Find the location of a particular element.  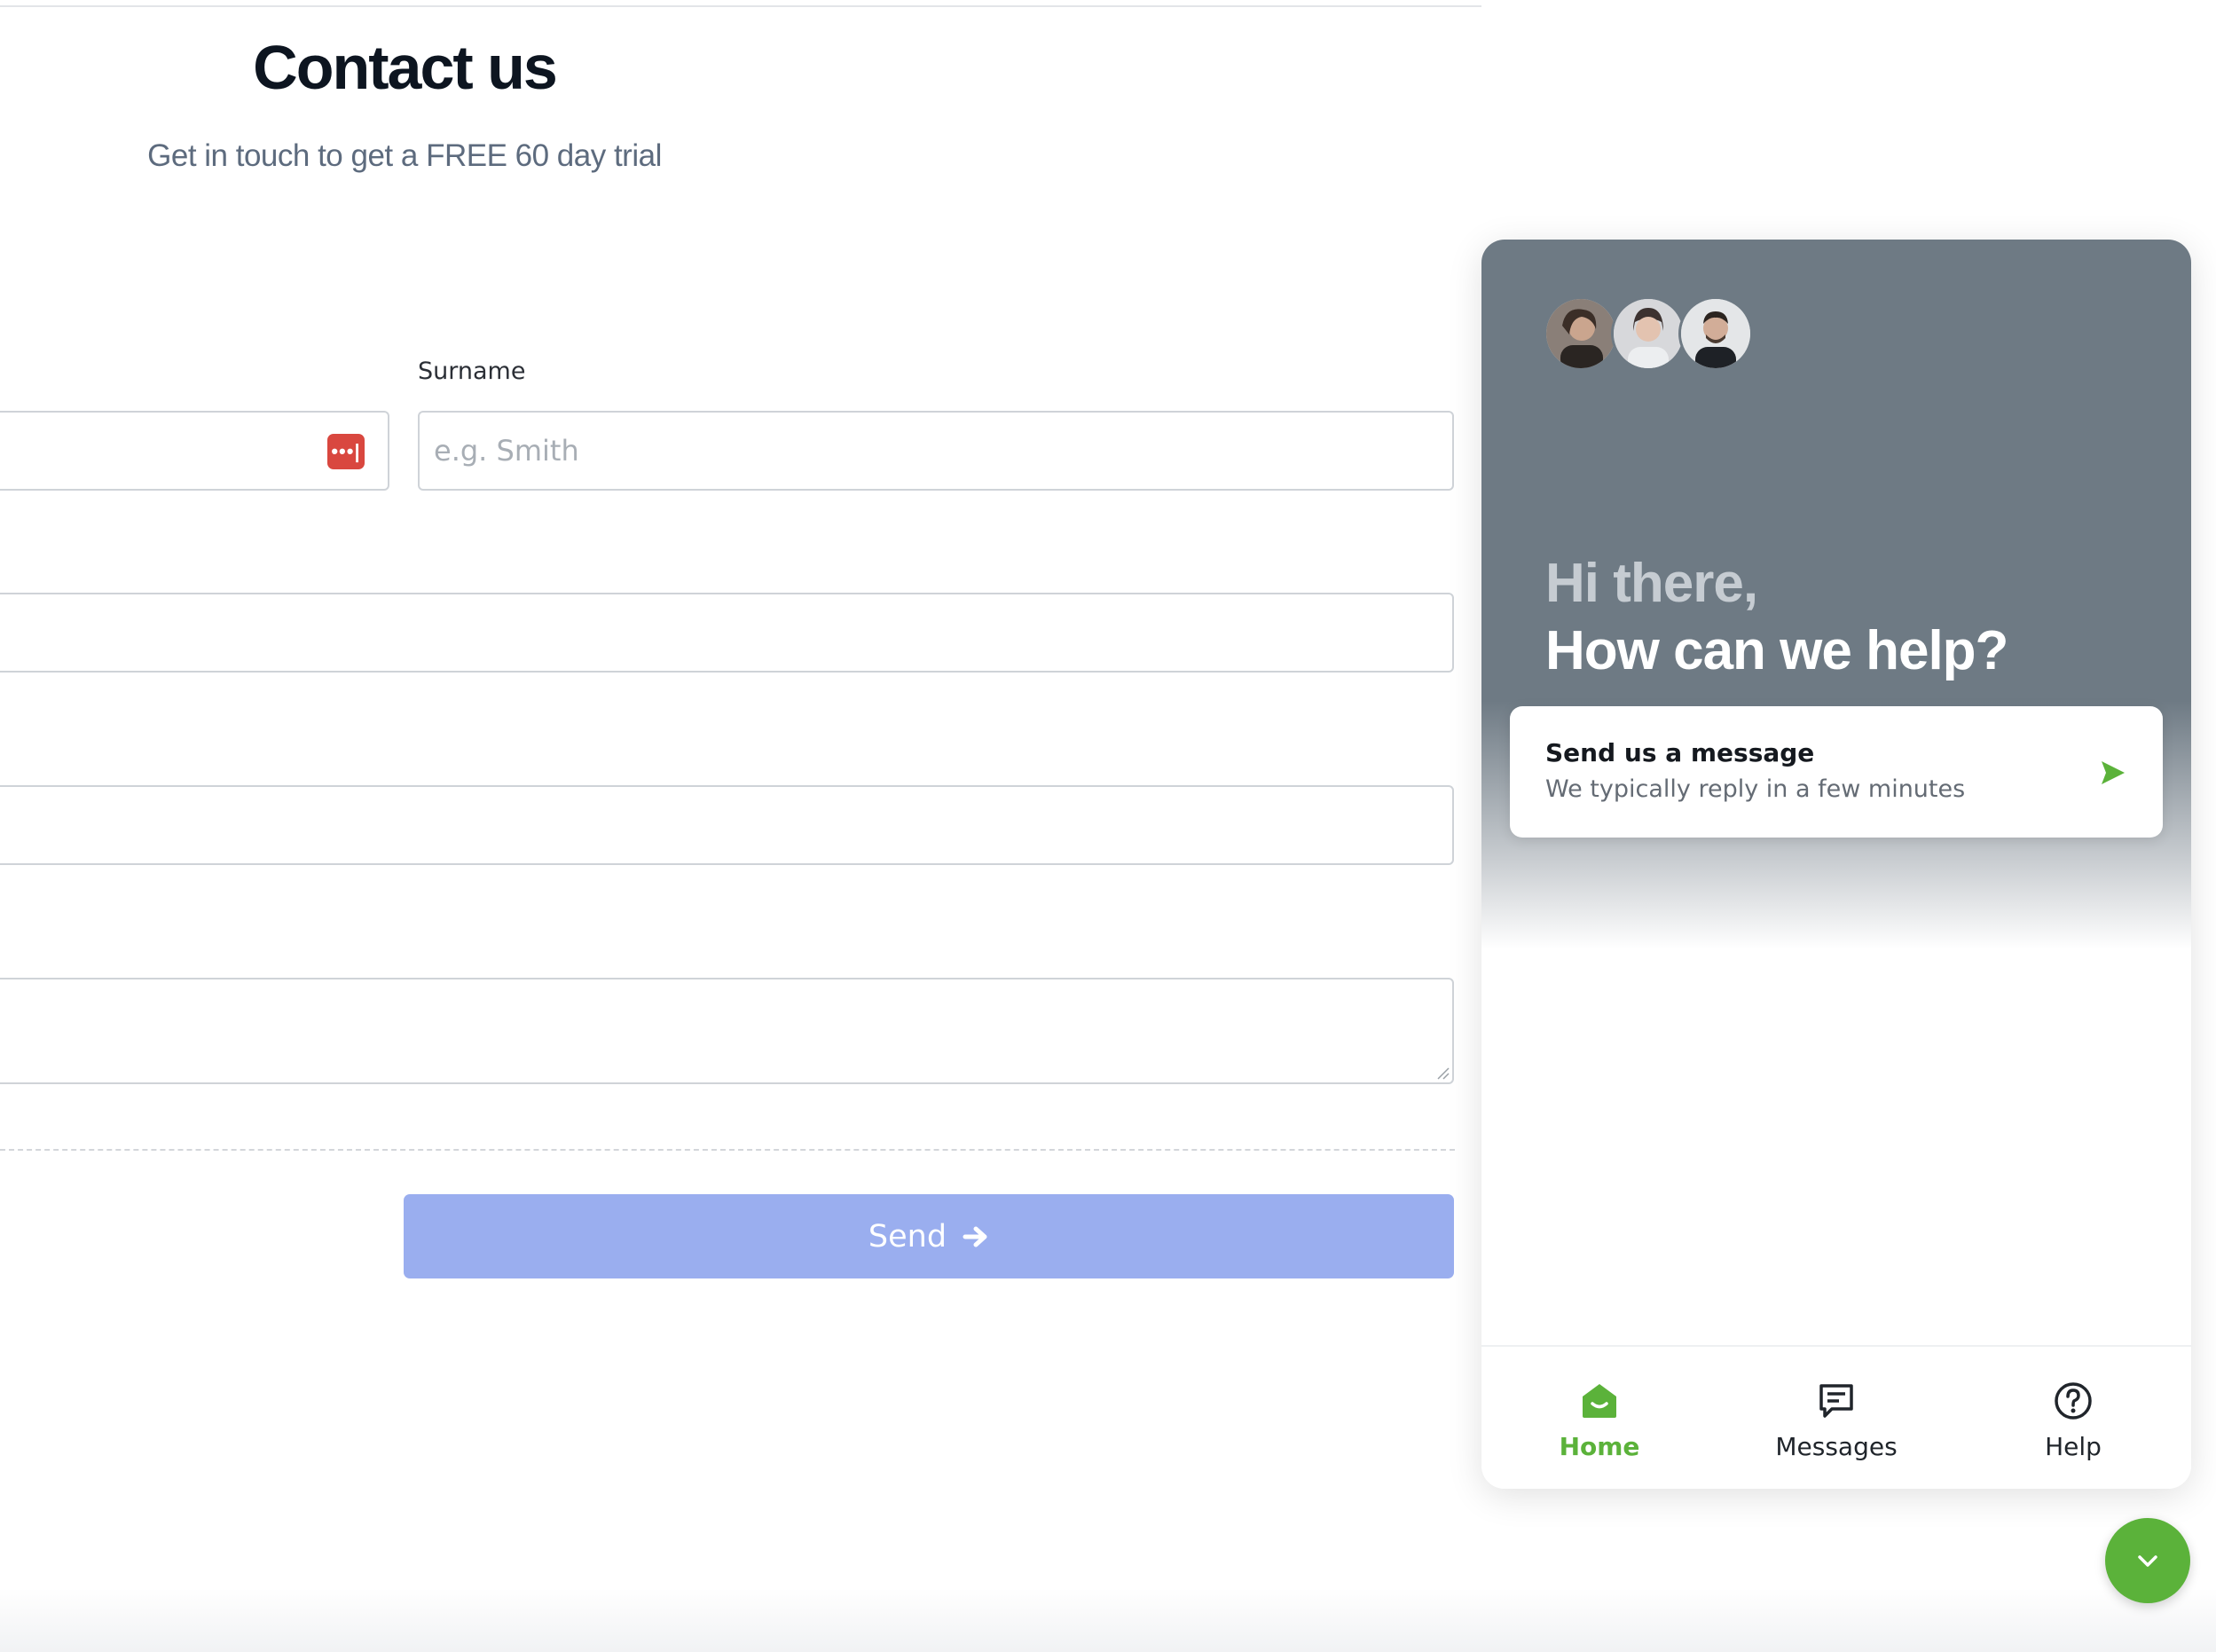

surname-input: e.g. Smith is located at coordinates (936, 451).